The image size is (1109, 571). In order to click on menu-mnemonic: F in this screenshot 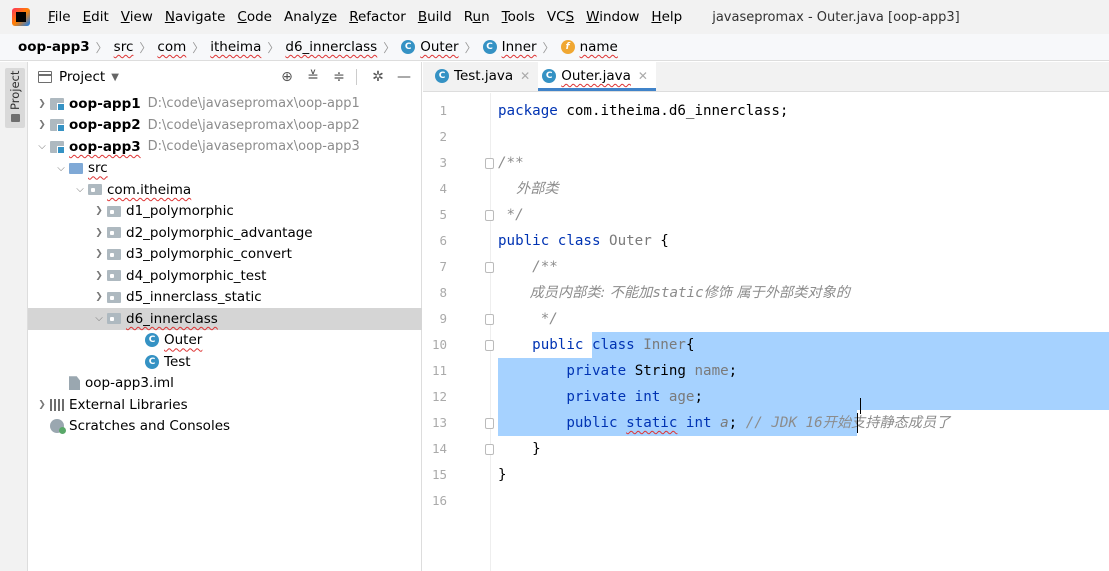, I will do `click(51, 17)`.